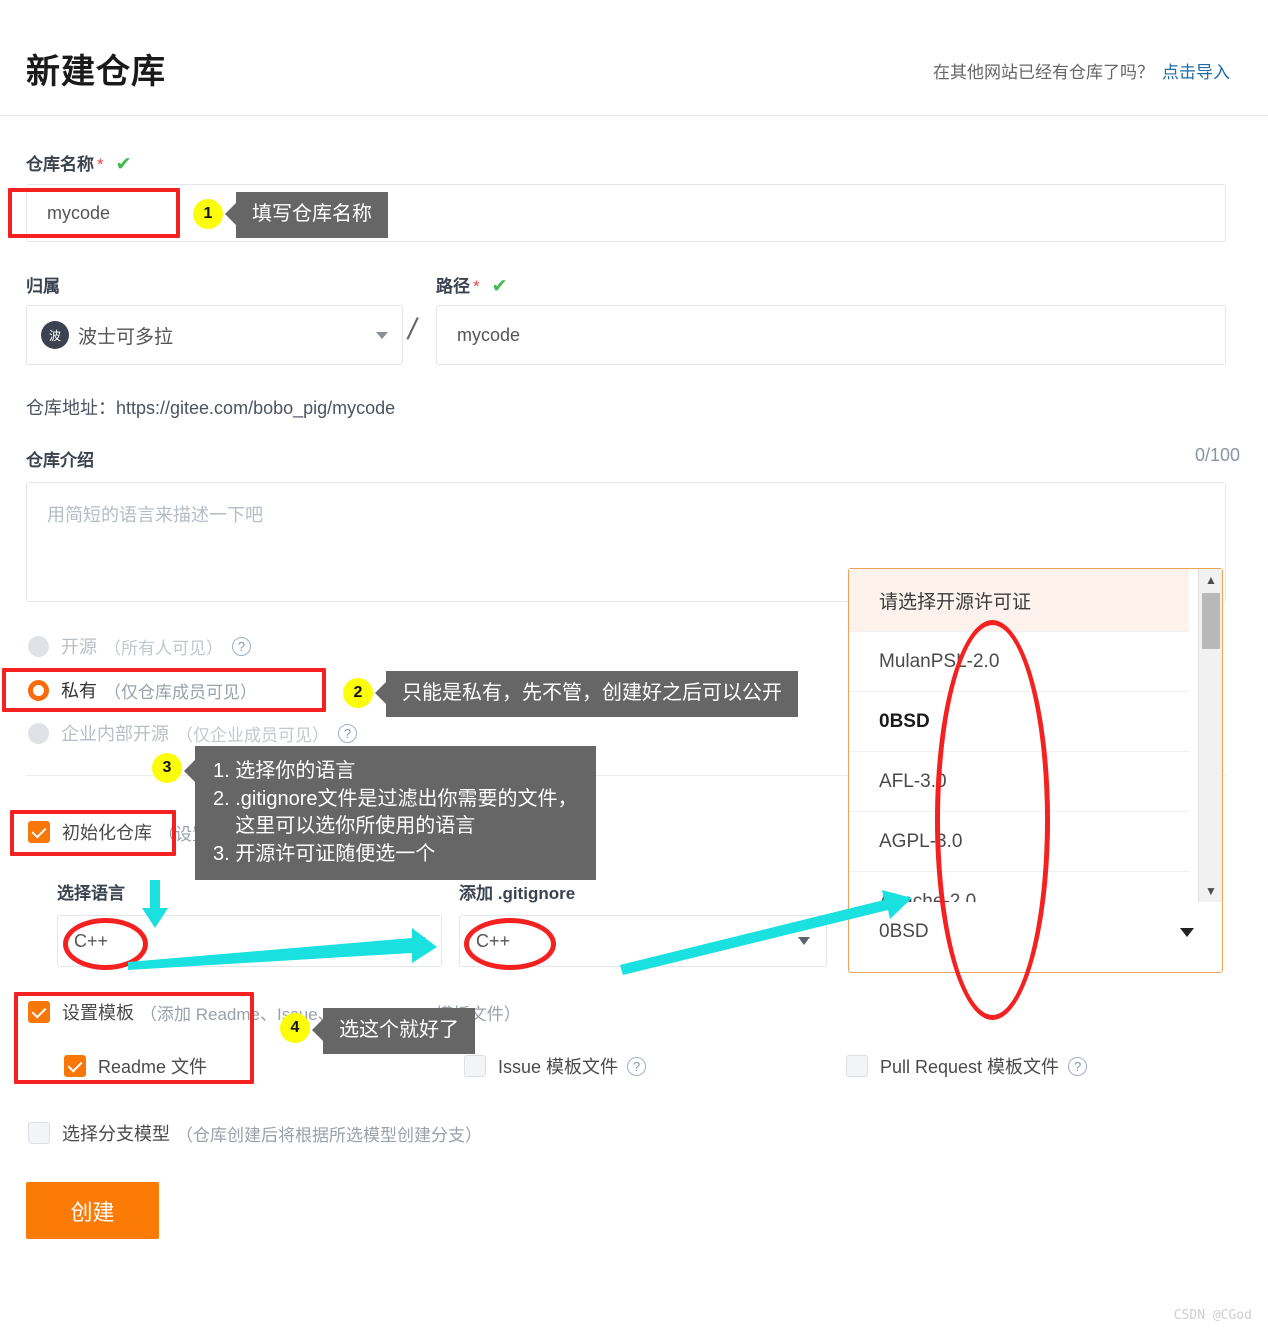  I want to click on visibility-enterprise-sub: （仅企业成员可见）, so click(252, 735).